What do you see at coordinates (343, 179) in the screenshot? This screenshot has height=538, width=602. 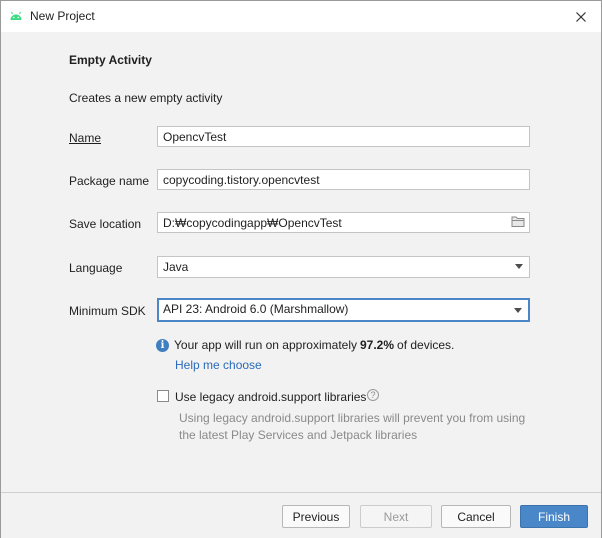 I see `package-name-field: copycoding.tistory.opencvtest` at bounding box center [343, 179].